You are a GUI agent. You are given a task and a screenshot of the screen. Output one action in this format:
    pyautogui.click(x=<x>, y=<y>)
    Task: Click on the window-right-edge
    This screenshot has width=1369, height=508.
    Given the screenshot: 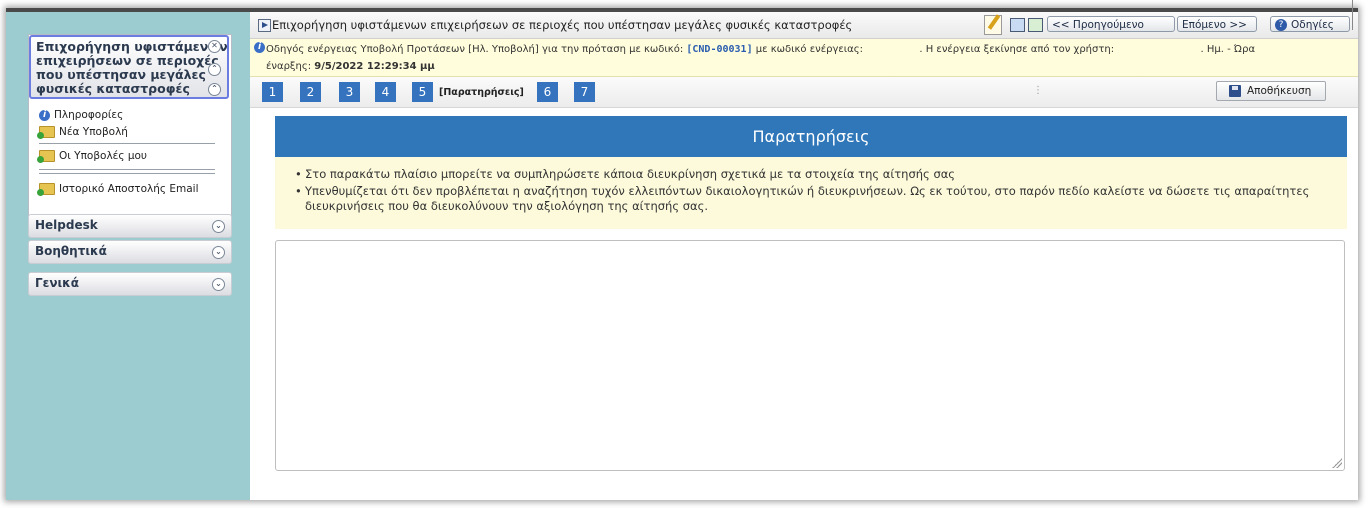 What is the action you would take?
    pyautogui.click(x=1352, y=15)
    